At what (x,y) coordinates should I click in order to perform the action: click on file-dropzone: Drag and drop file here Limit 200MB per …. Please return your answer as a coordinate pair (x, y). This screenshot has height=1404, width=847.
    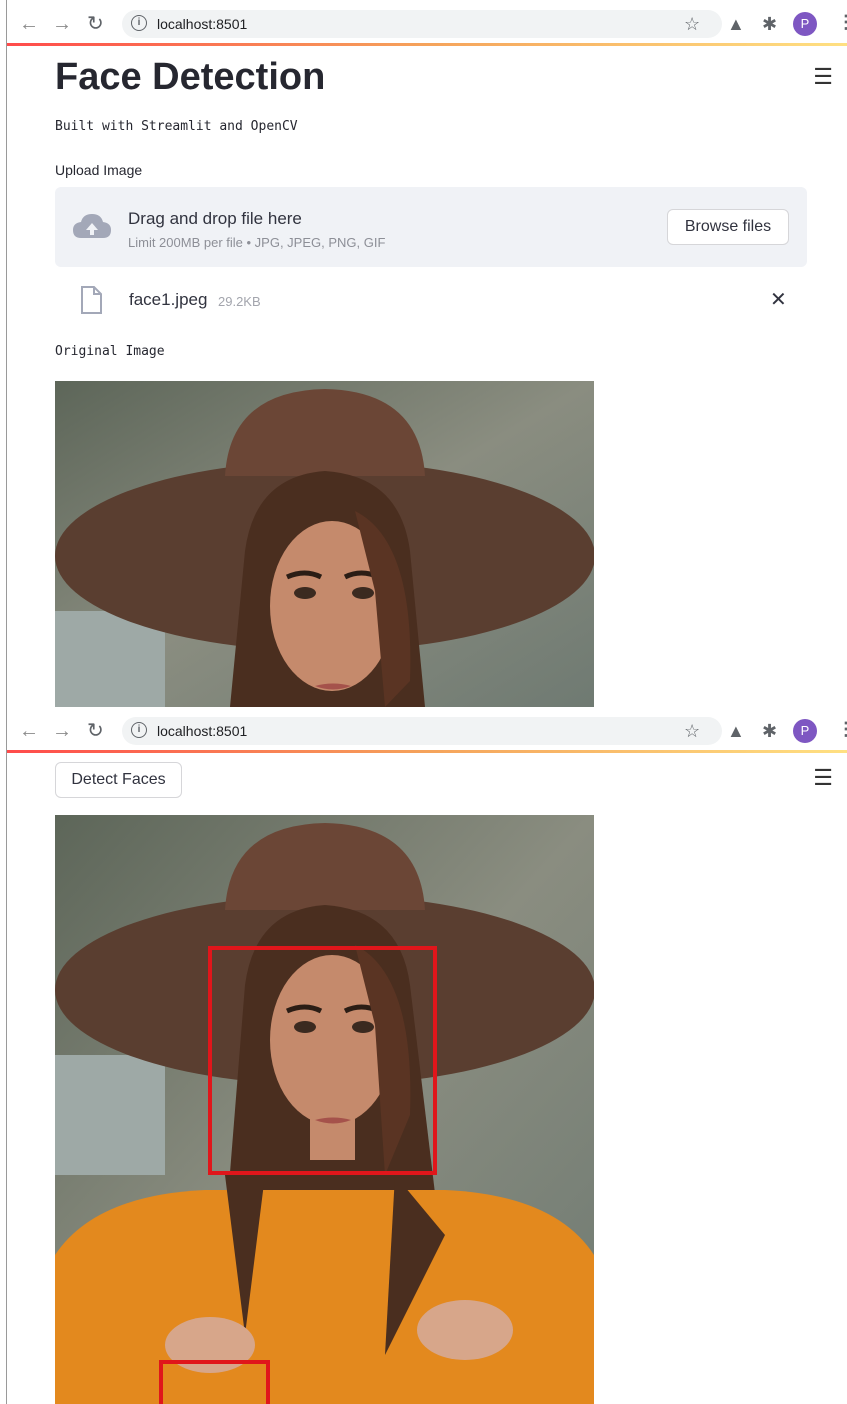
    Looking at the image, I should click on (431, 227).